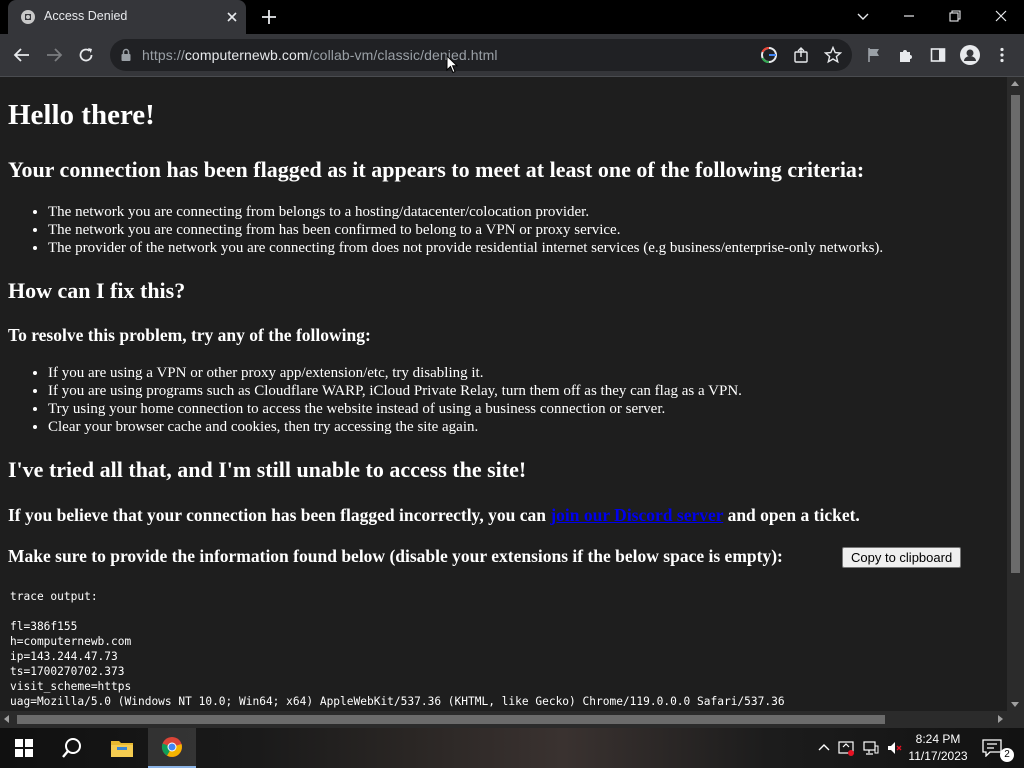  I want to click on close-window-button, so click(1001, 16).